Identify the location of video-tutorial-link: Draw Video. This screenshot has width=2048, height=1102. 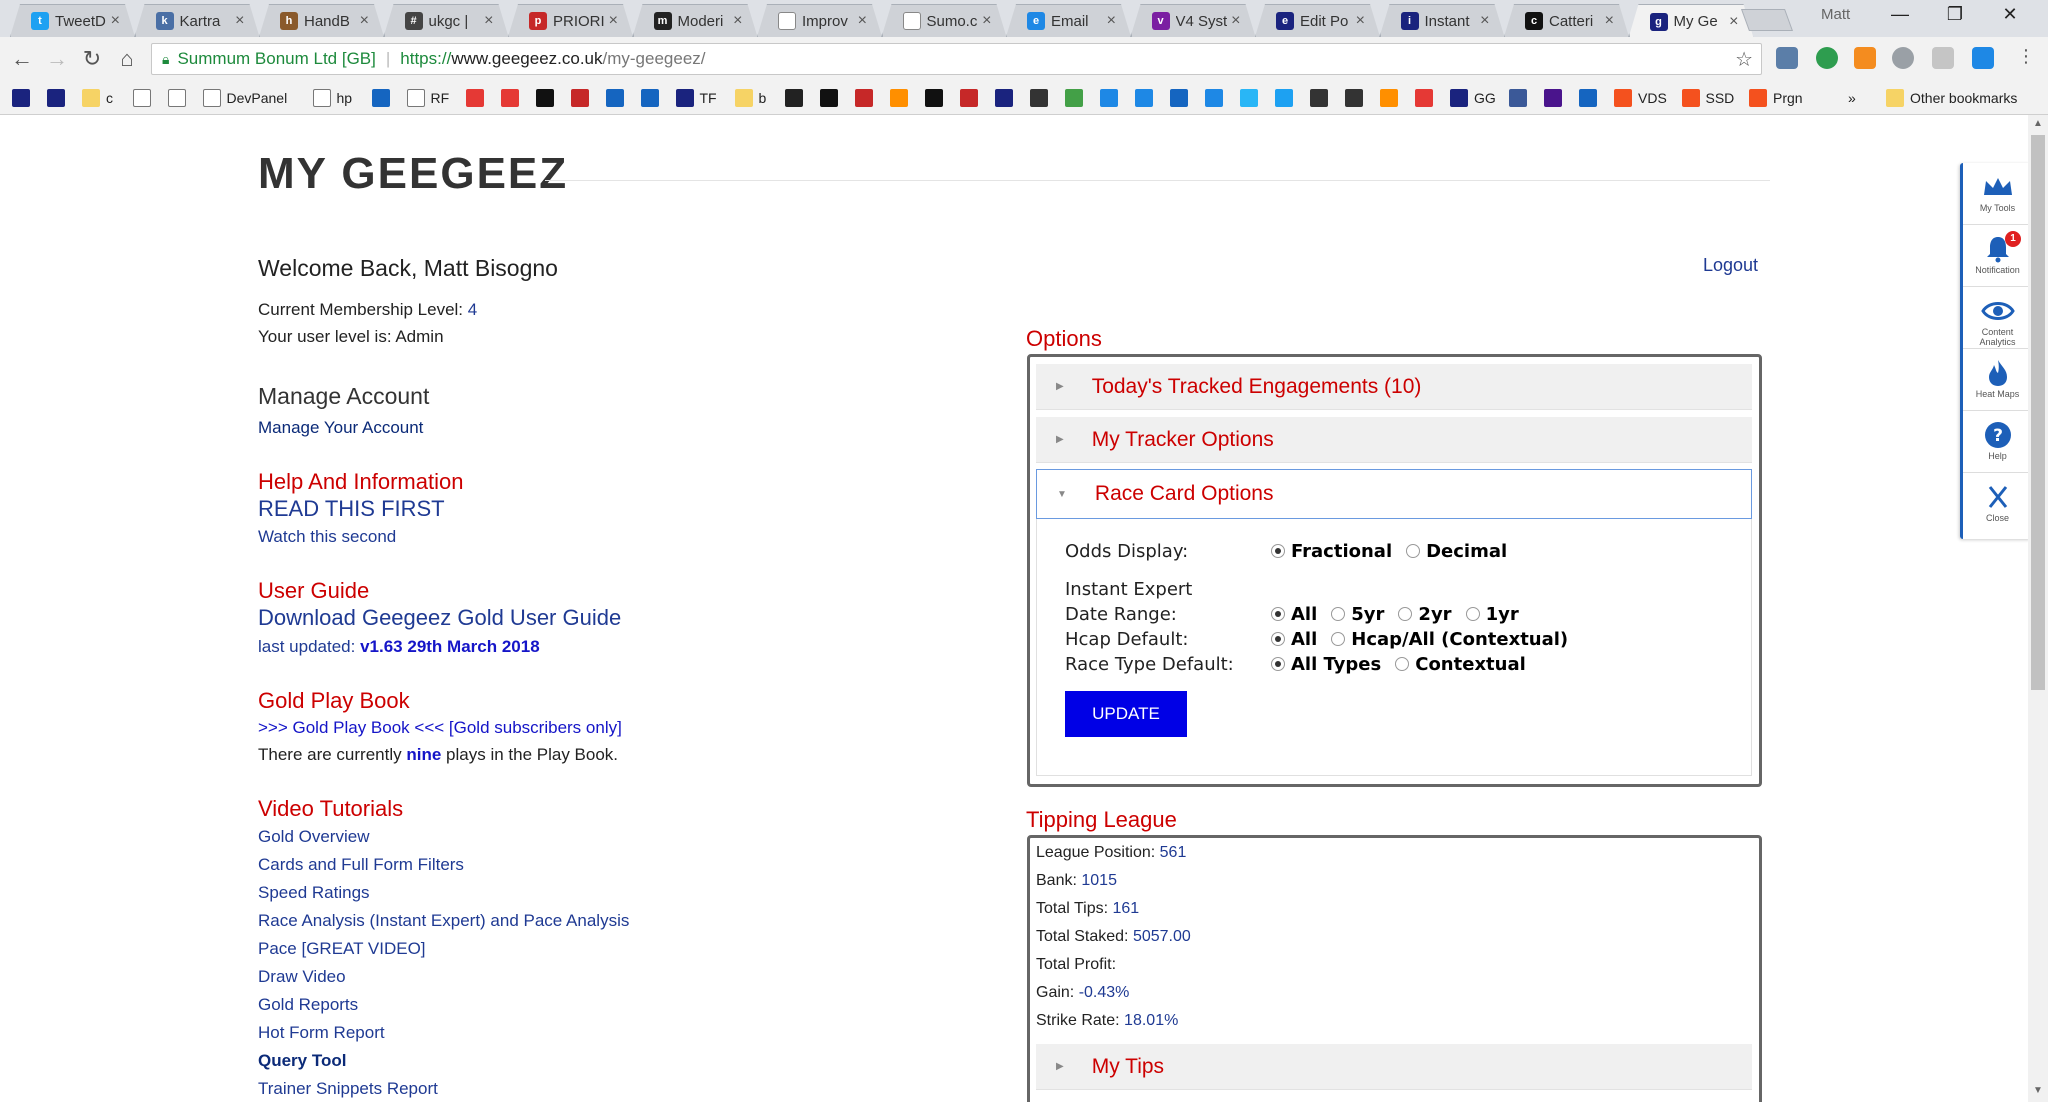
(302, 977).